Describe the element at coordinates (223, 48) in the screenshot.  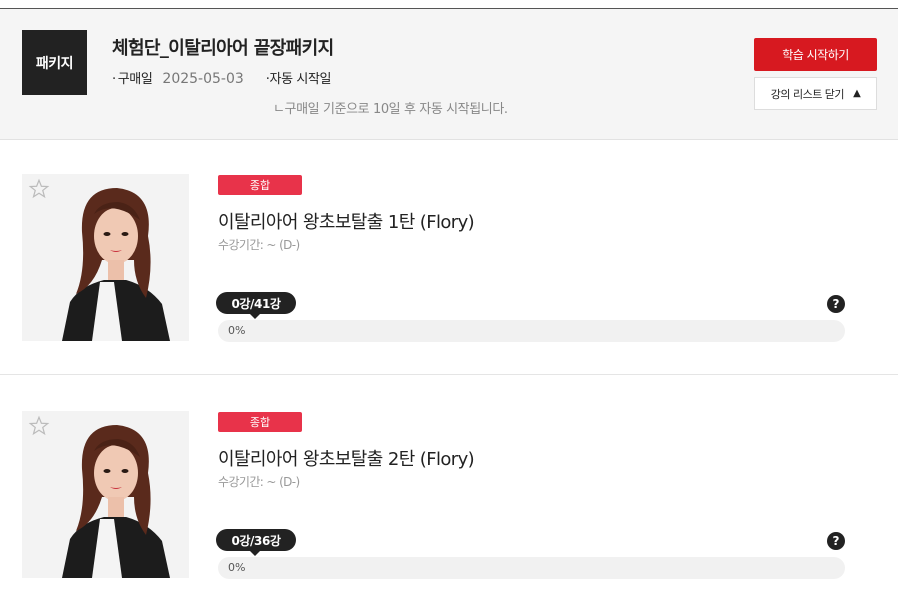
I see `package-title: 체험단_이탈리아어 끝장패키지` at that location.